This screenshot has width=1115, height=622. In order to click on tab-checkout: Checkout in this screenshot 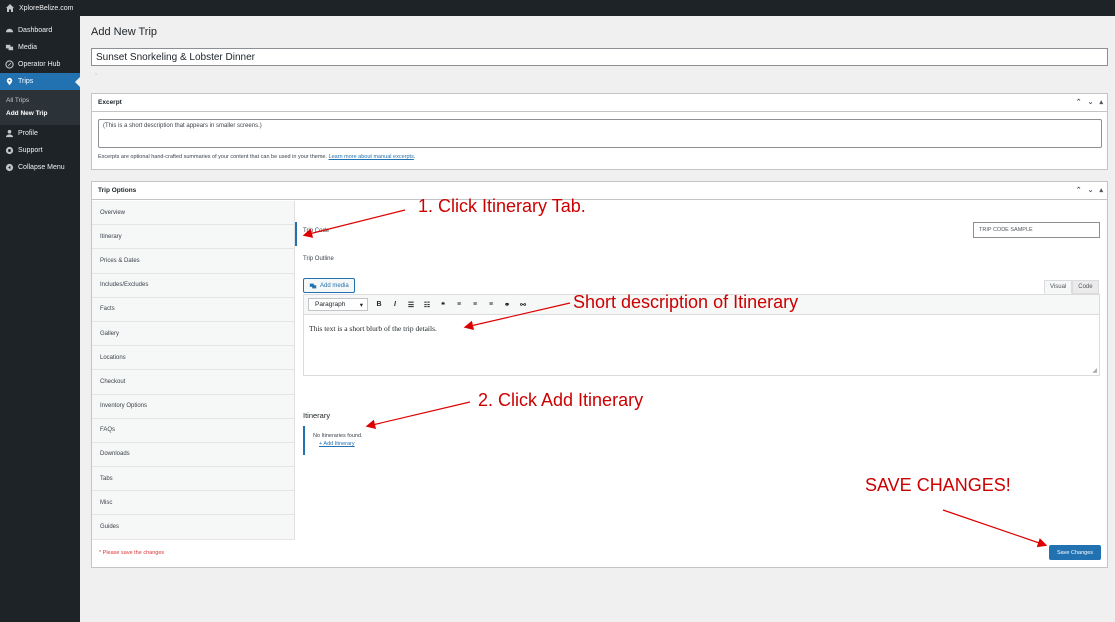, I will do `click(193, 382)`.